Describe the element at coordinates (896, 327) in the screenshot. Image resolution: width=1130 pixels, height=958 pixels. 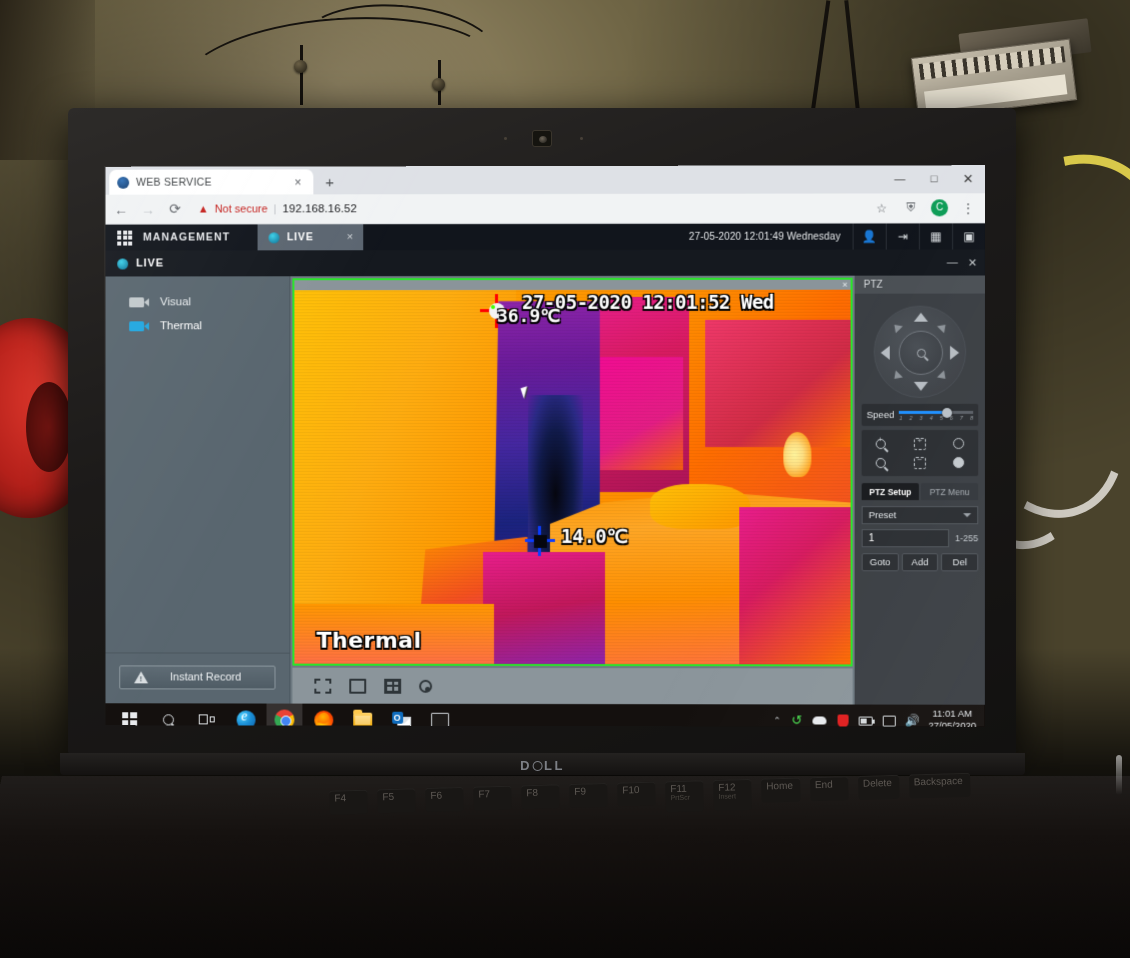
I see `ptz-up-left-icon` at that location.